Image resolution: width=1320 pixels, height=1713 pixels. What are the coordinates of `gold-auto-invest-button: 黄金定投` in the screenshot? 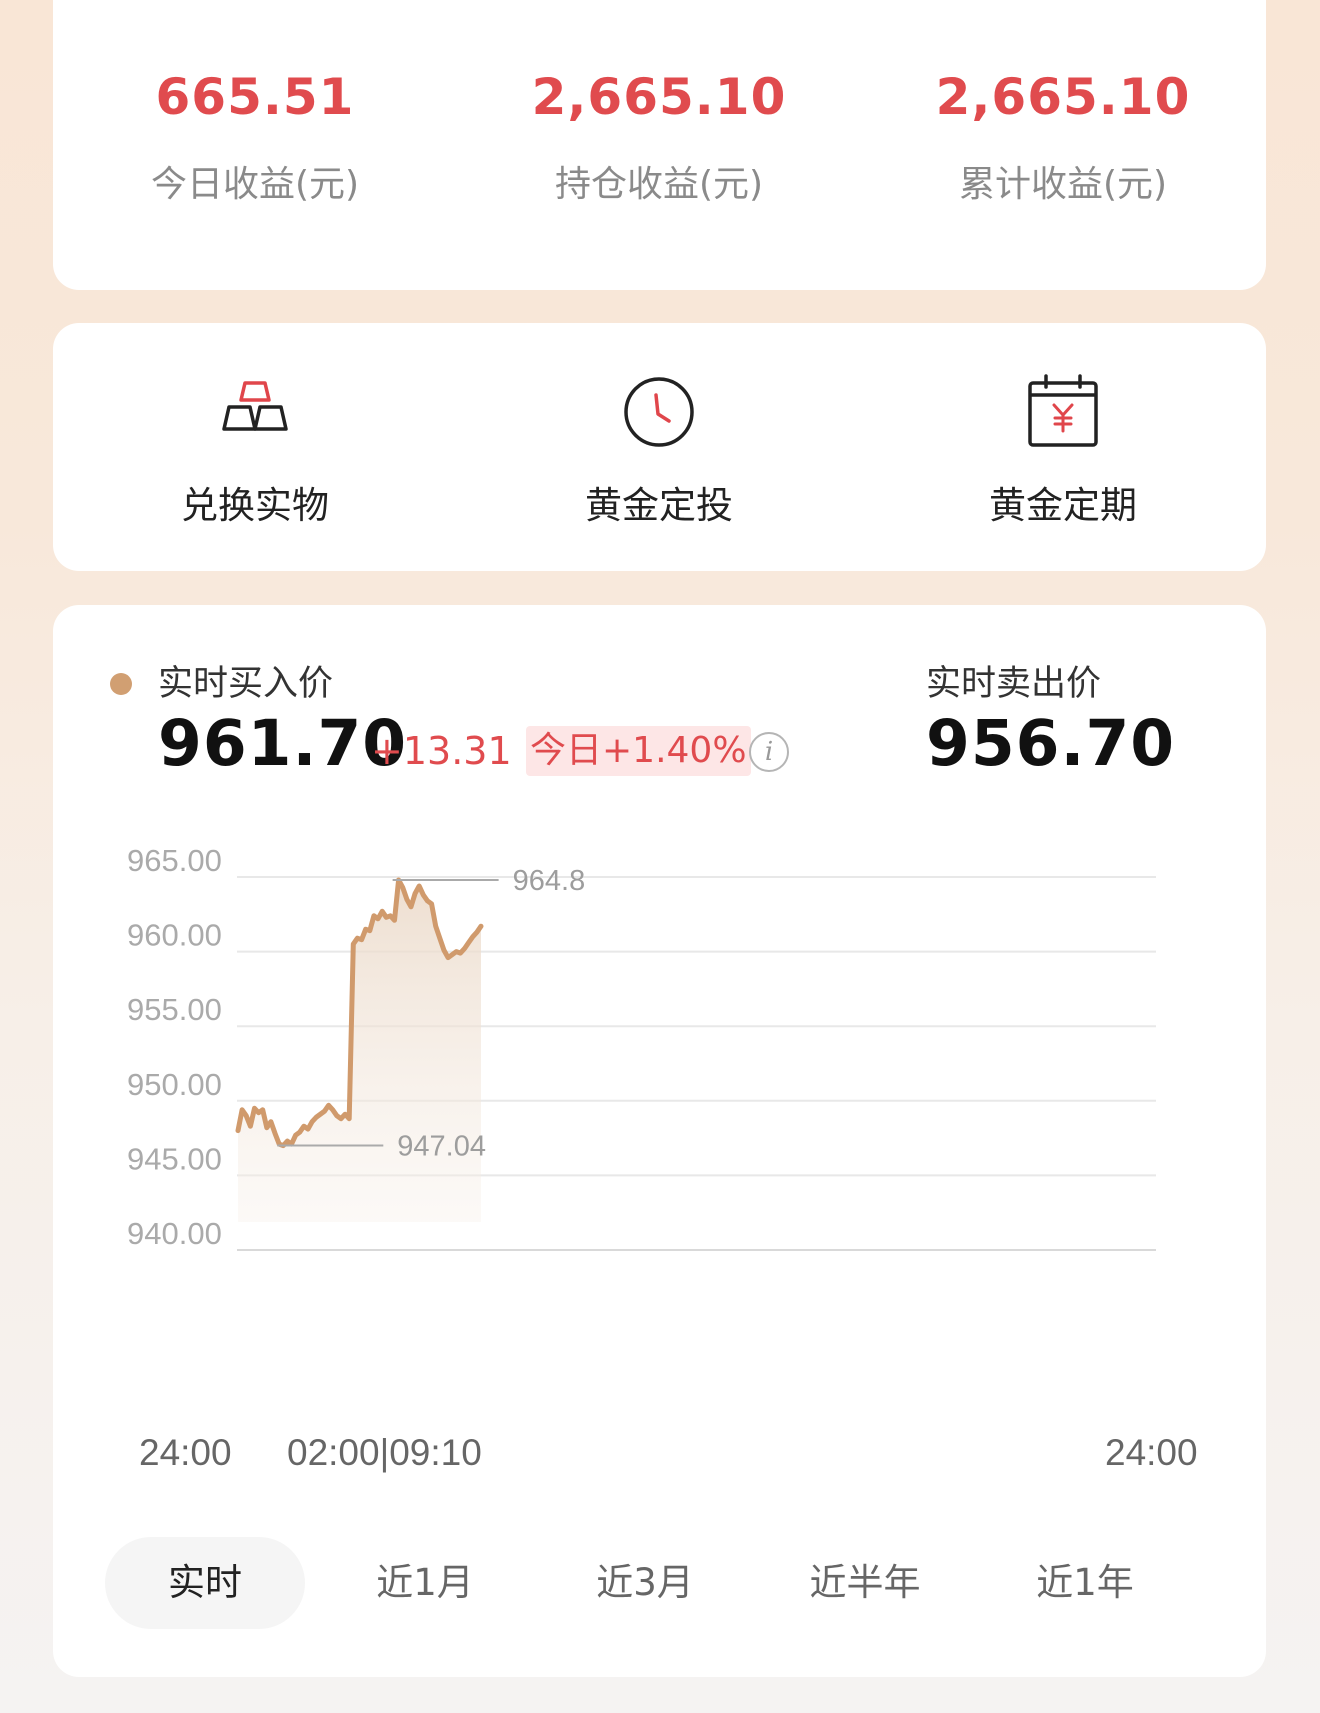 It's located at (659, 447).